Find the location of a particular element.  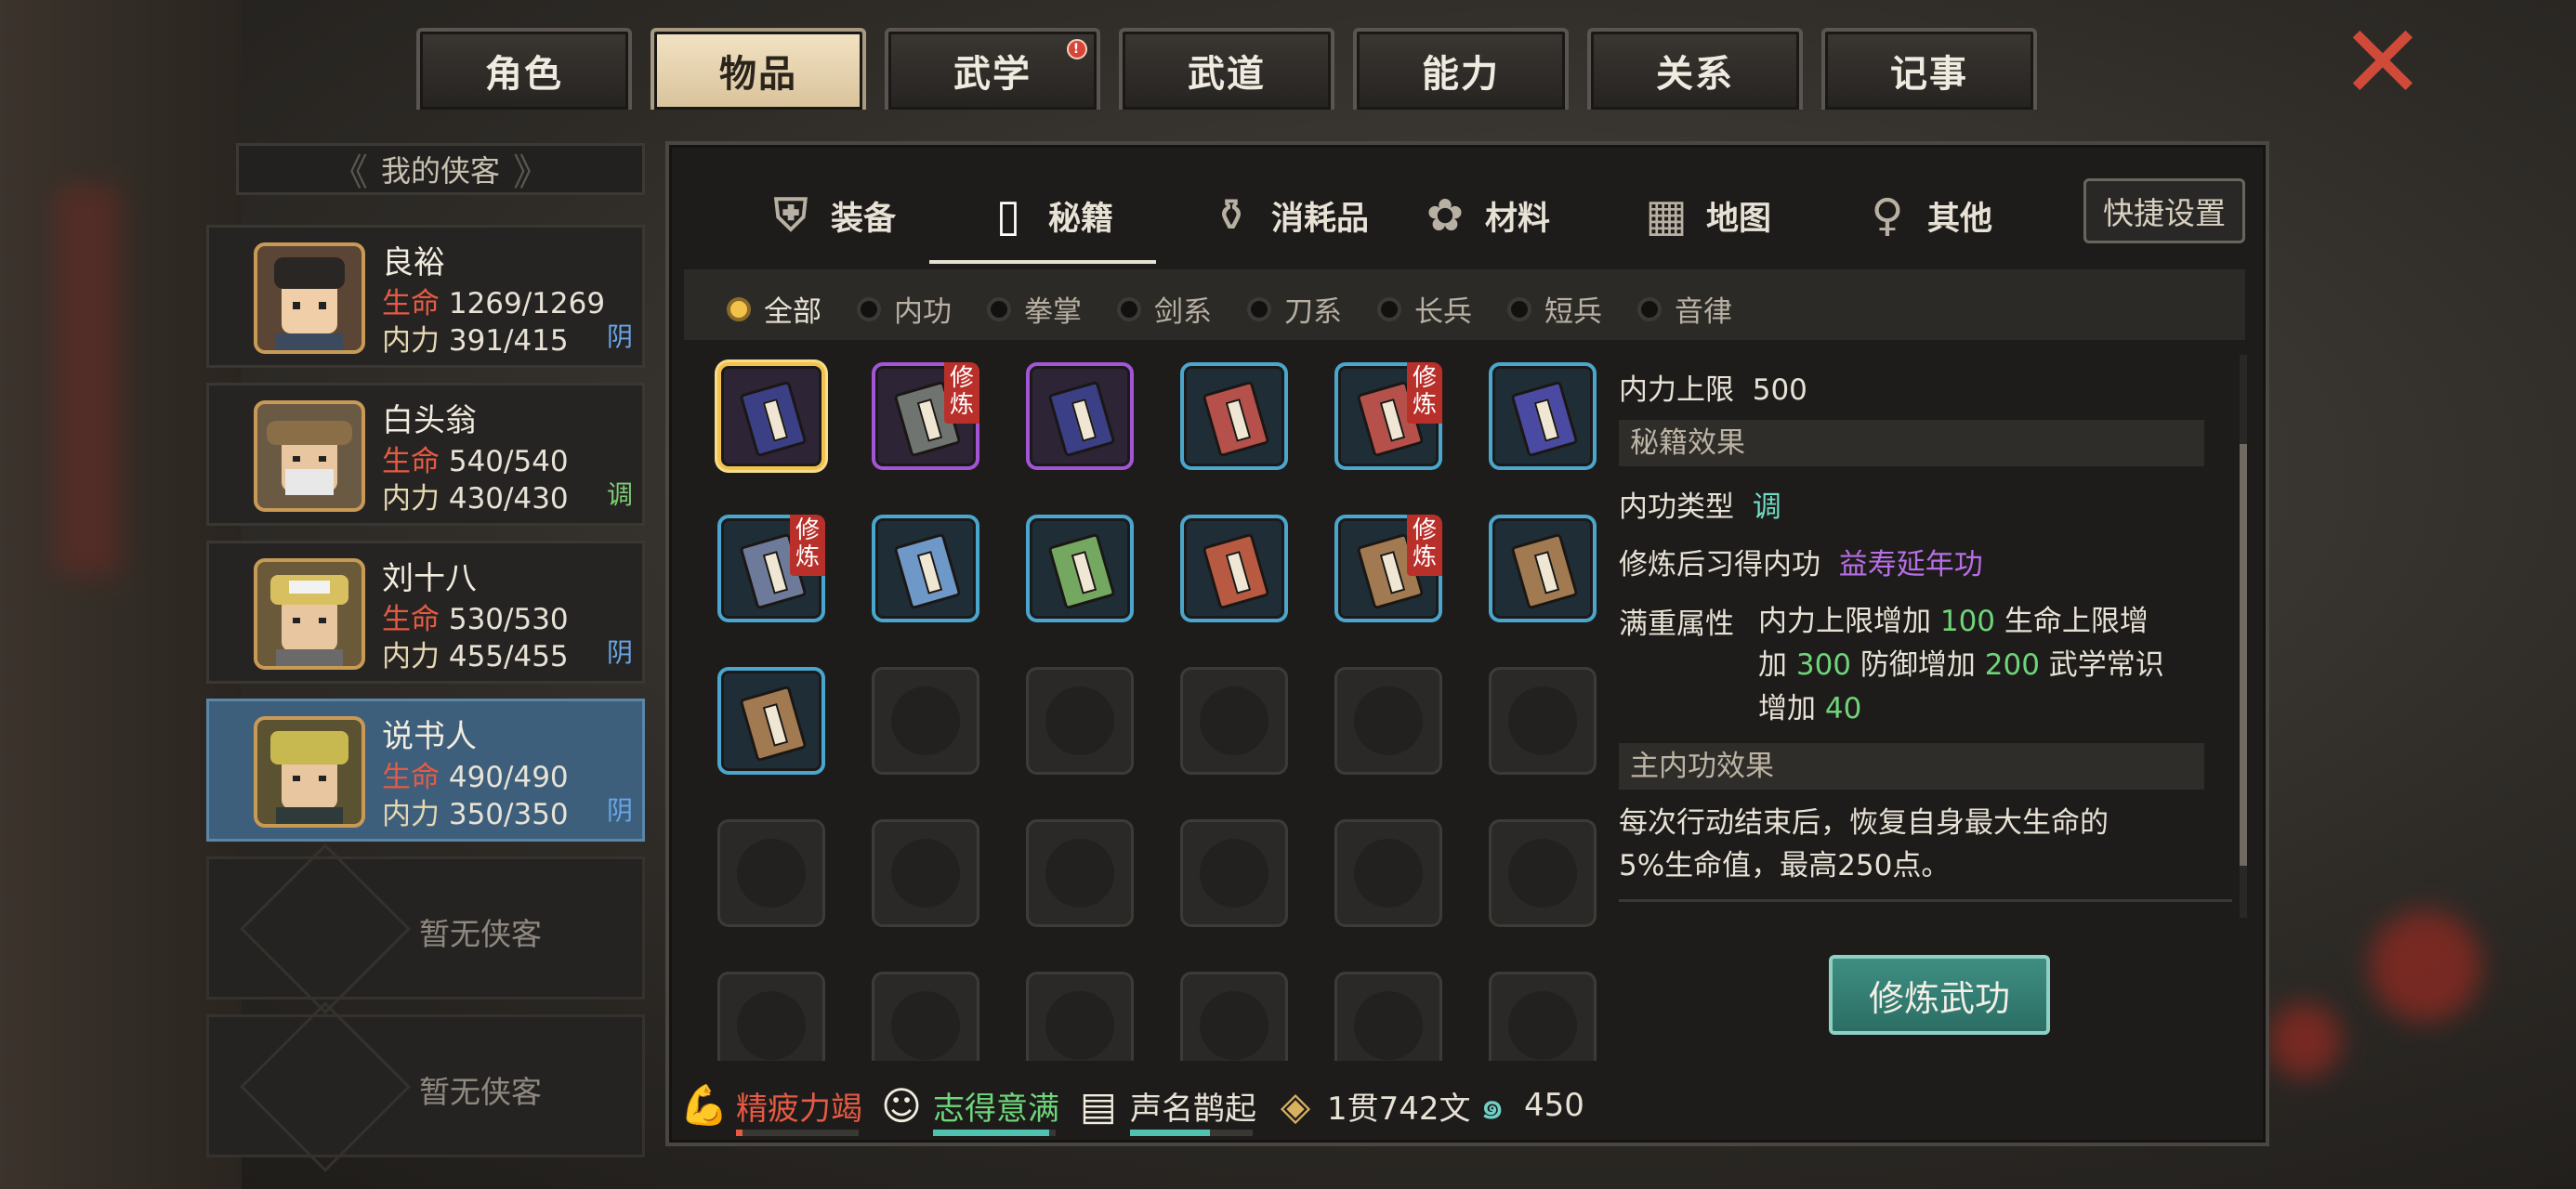

tab-relations: 关系 is located at coordinates (1695, 69).